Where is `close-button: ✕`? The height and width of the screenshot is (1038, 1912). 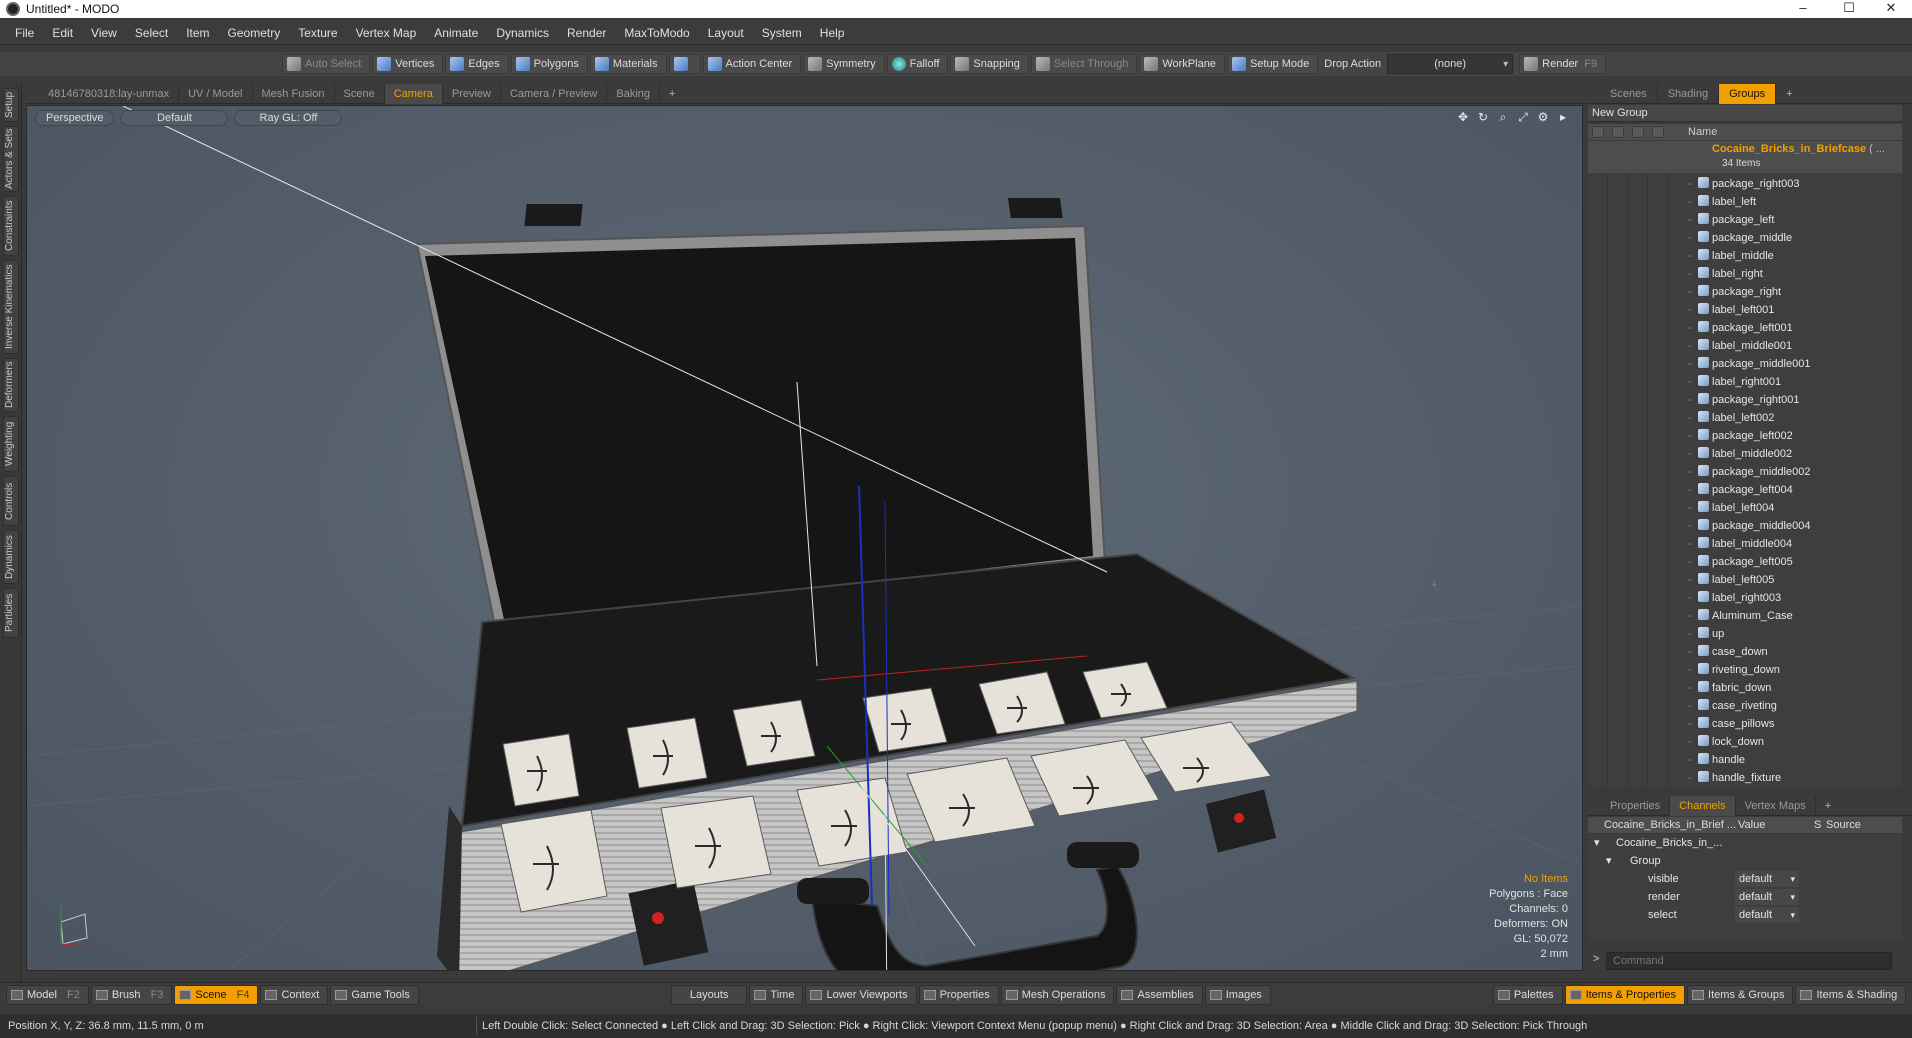 close-button: ✕ is located at coordinates (1890, 9).